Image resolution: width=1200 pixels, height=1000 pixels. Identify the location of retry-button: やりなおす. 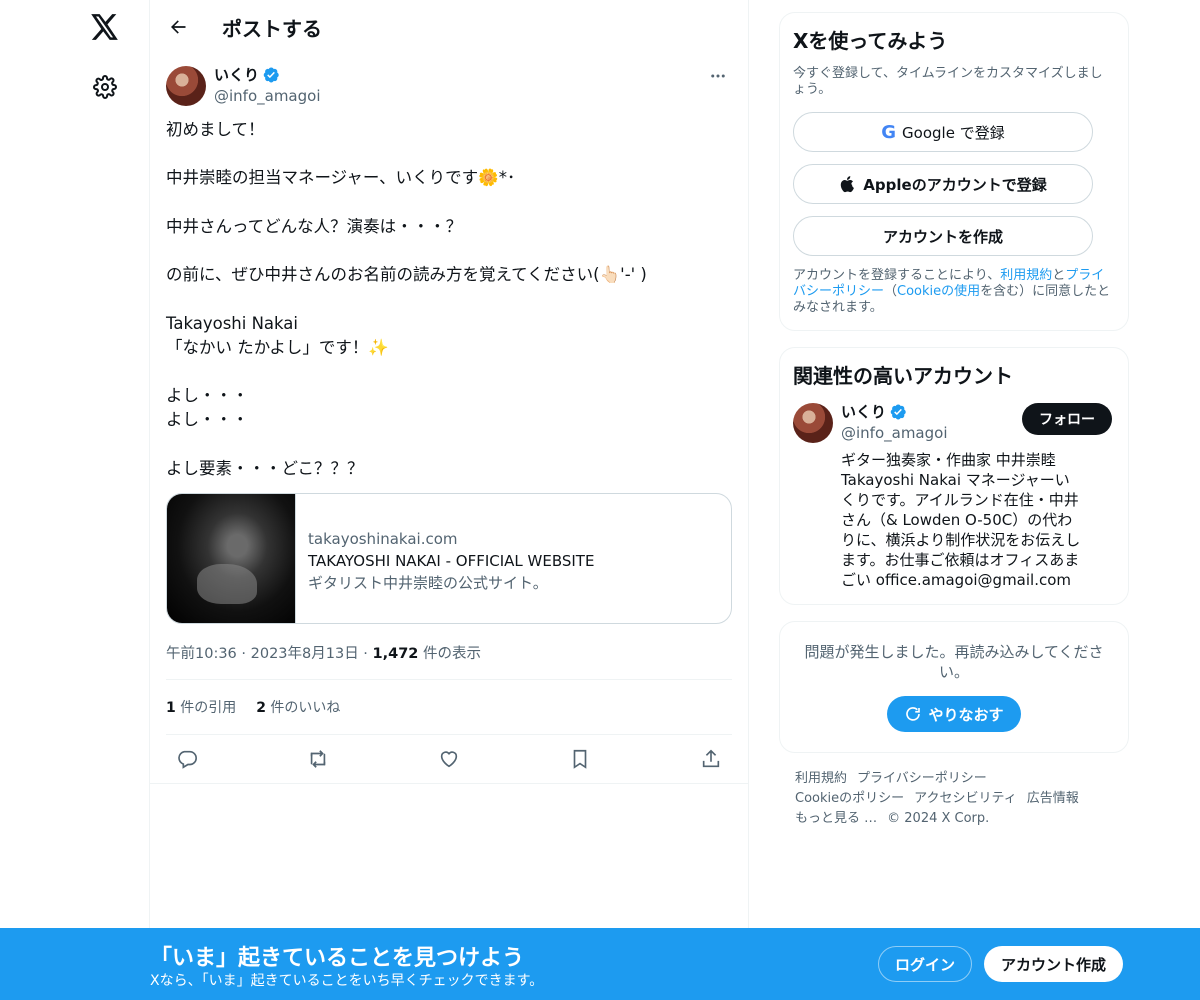
(954, 714).